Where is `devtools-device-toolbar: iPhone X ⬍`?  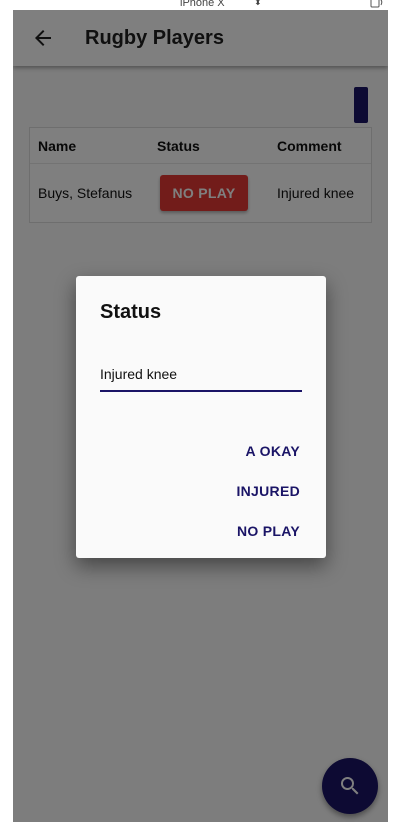
devtools-device-toolbar: iPhone X ⬍ is located at coordinates (202, 5).